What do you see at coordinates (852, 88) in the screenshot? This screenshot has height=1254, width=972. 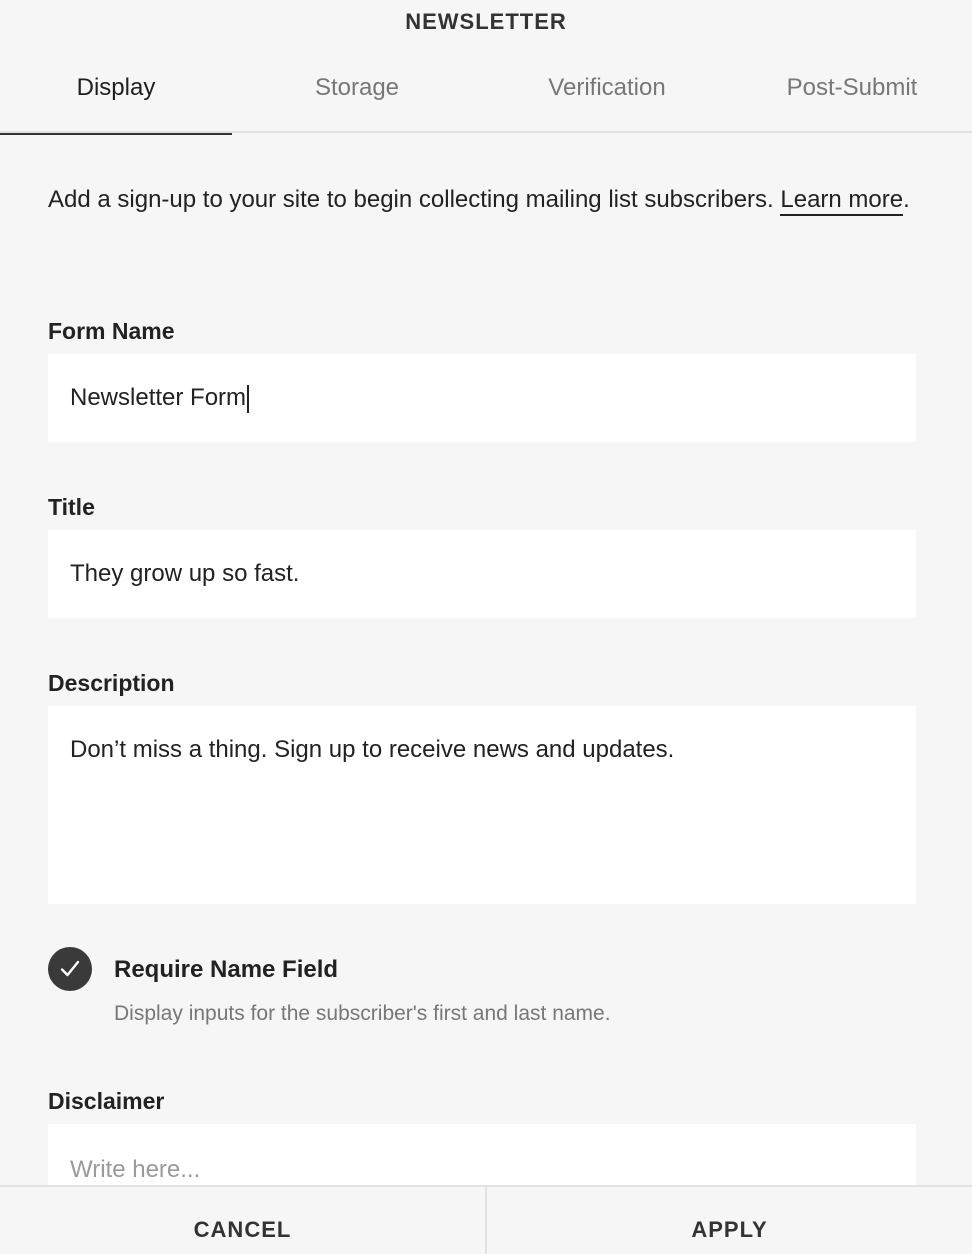 I see `tab-post-submit: Post-Submit` at bounding box center [852, 88].